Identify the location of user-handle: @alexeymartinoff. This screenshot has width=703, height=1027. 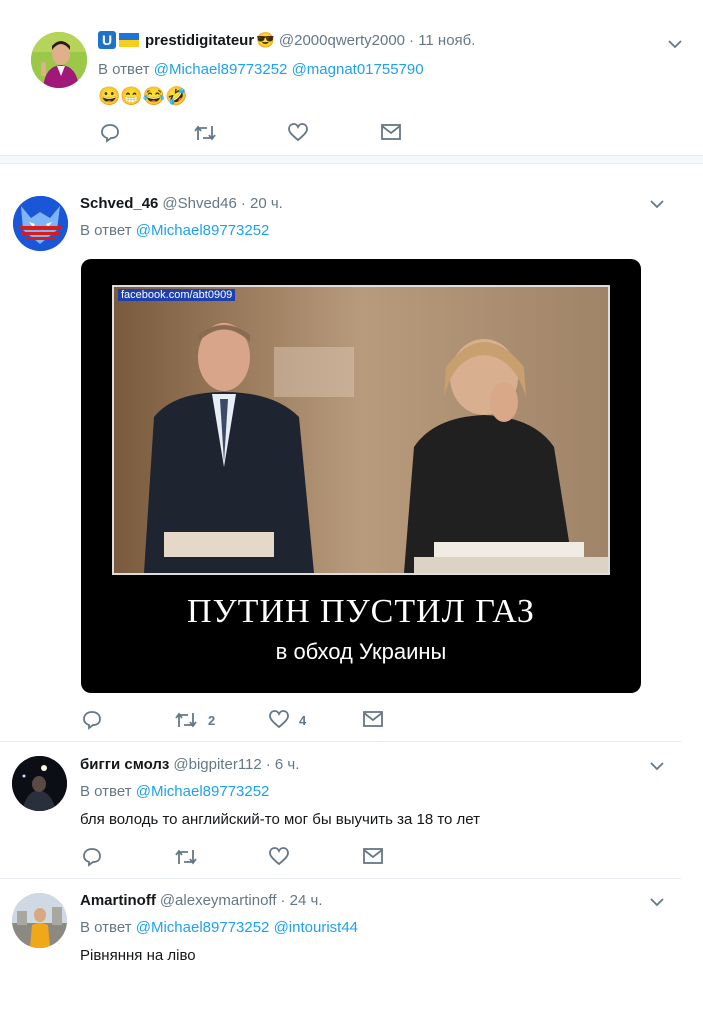
(218, 900).